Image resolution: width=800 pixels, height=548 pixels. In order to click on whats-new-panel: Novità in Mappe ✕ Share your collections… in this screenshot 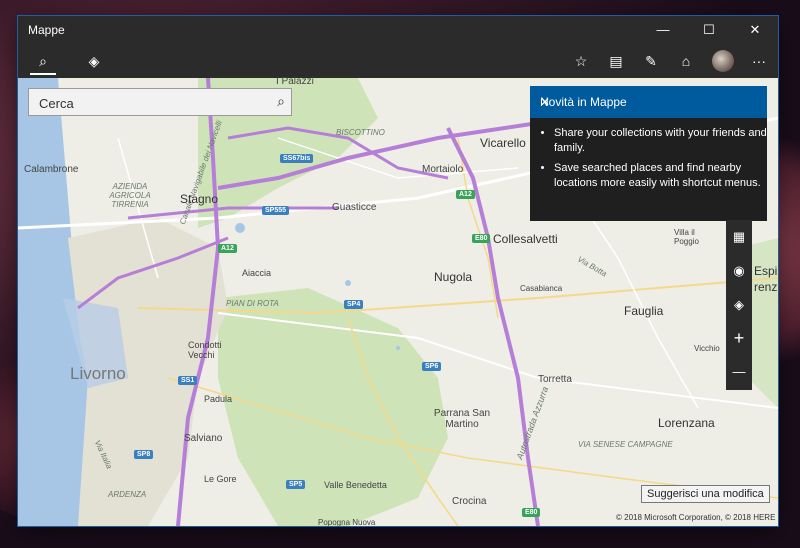, I will do `click(648, 153)`.